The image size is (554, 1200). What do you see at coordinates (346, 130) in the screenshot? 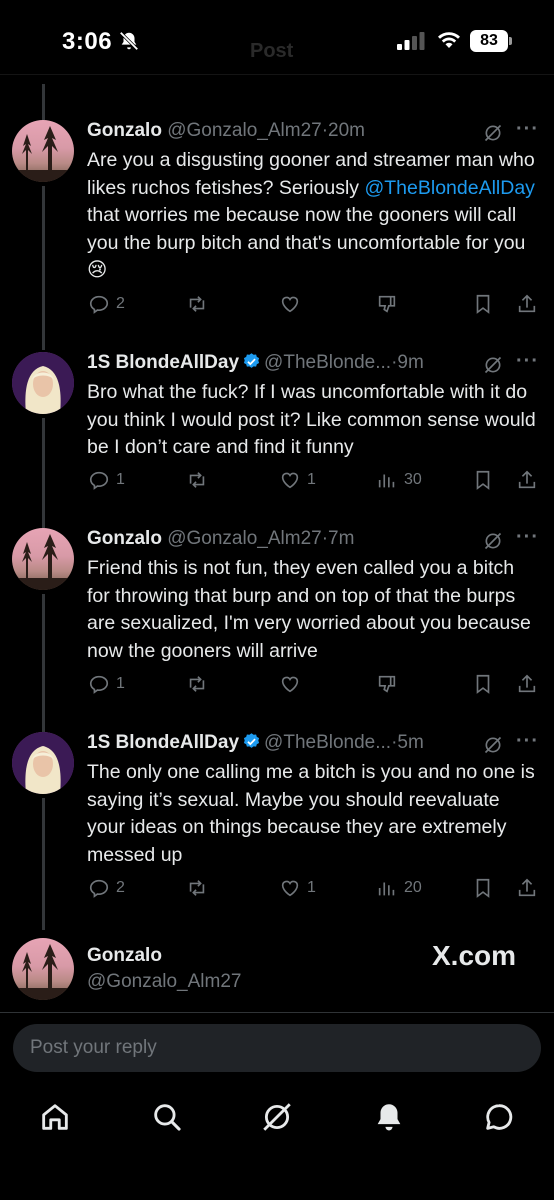
I see `timestamp: 20m` at bounding box center [346, 130].